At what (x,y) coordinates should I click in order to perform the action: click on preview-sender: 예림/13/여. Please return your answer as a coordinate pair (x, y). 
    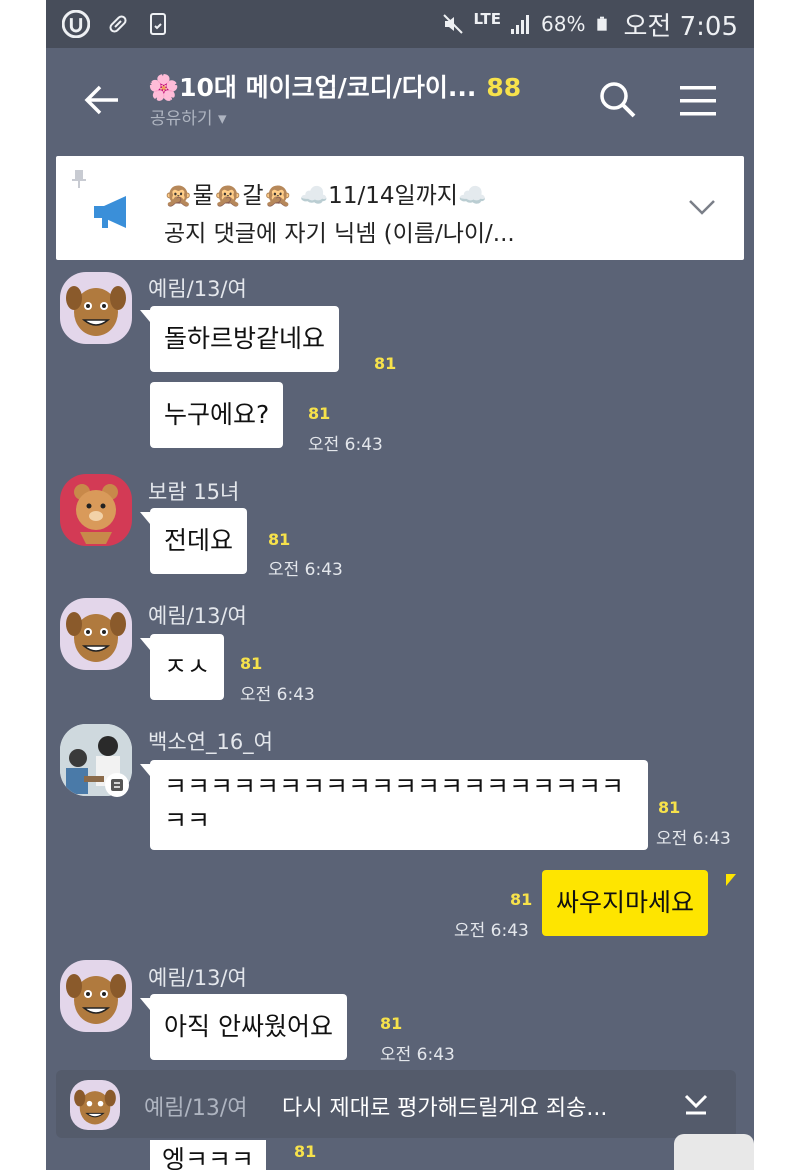
    Looking at the image, I should click on (196, 1108).